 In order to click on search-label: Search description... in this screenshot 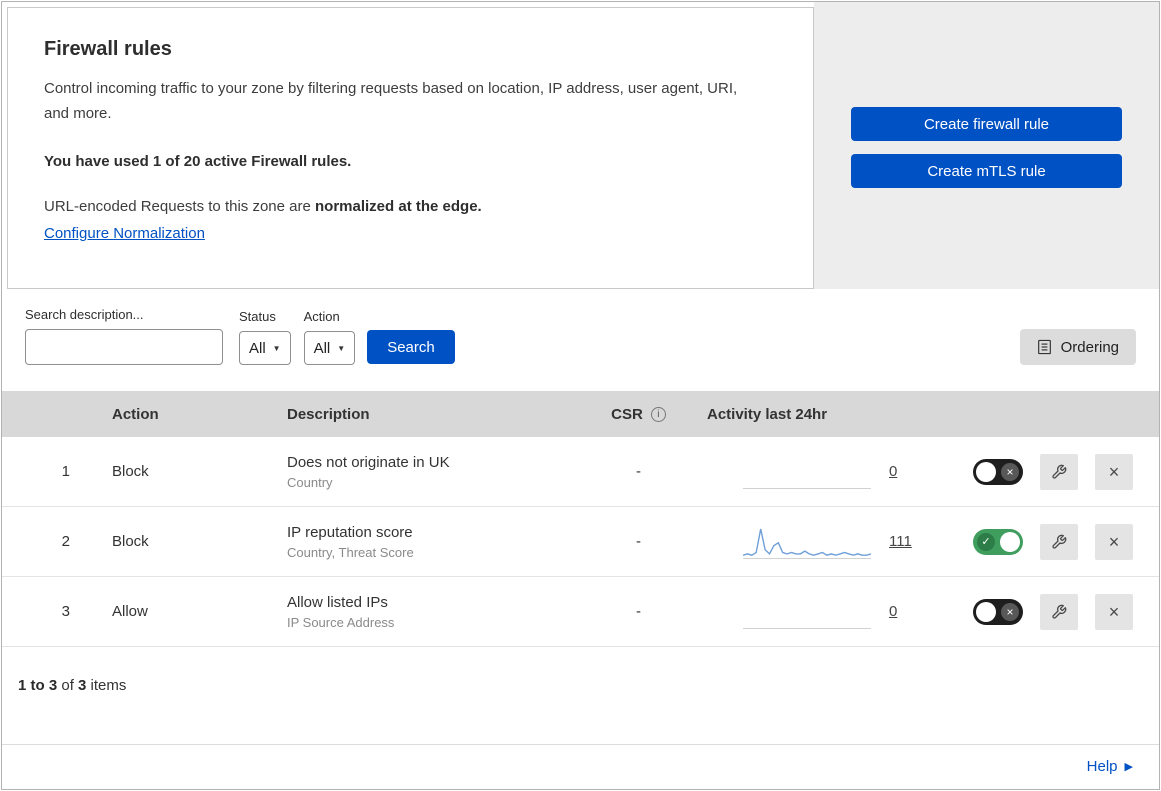, I will do `click(84, 314)`.